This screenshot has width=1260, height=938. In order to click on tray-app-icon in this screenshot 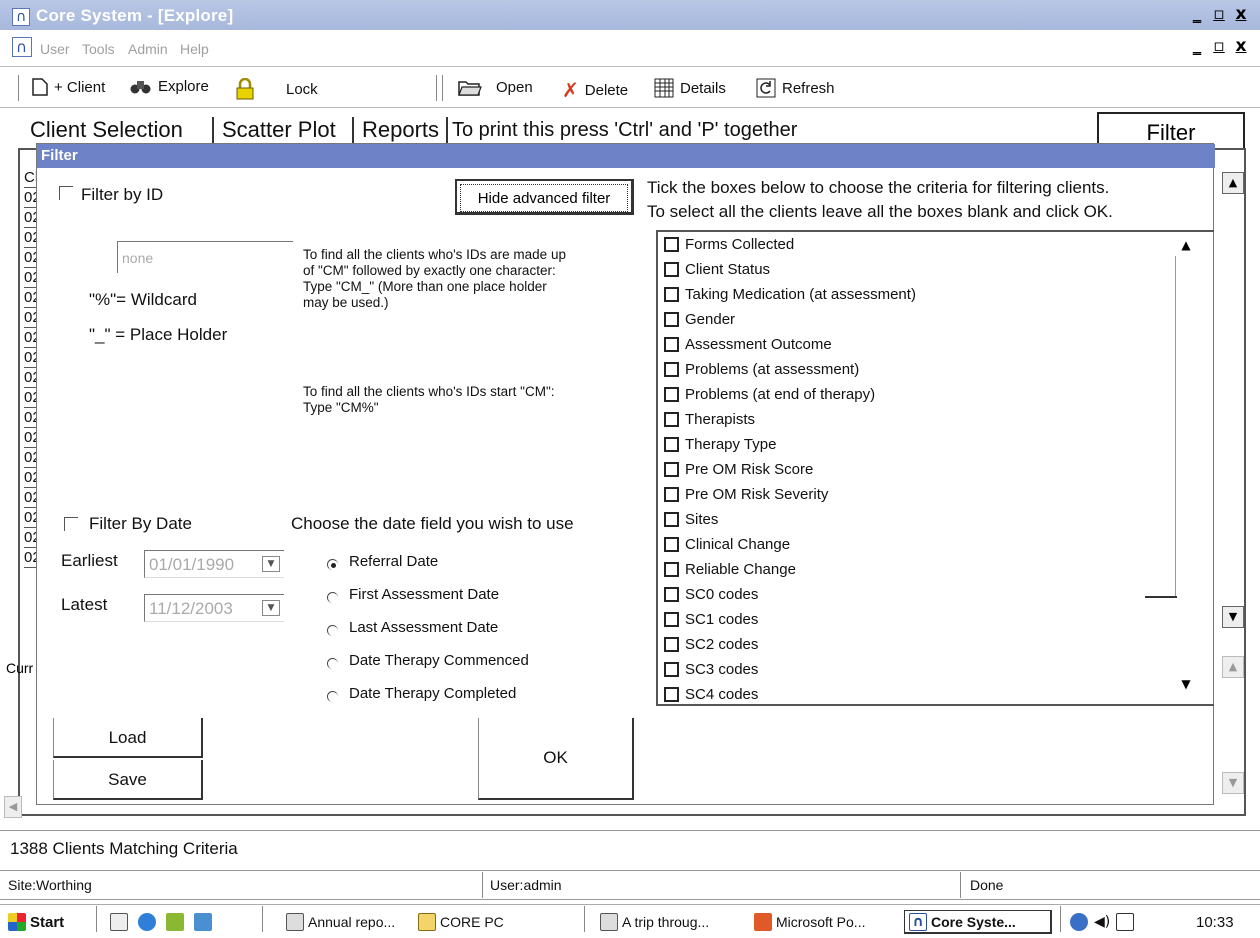, I will do `click(1125, 922)`.